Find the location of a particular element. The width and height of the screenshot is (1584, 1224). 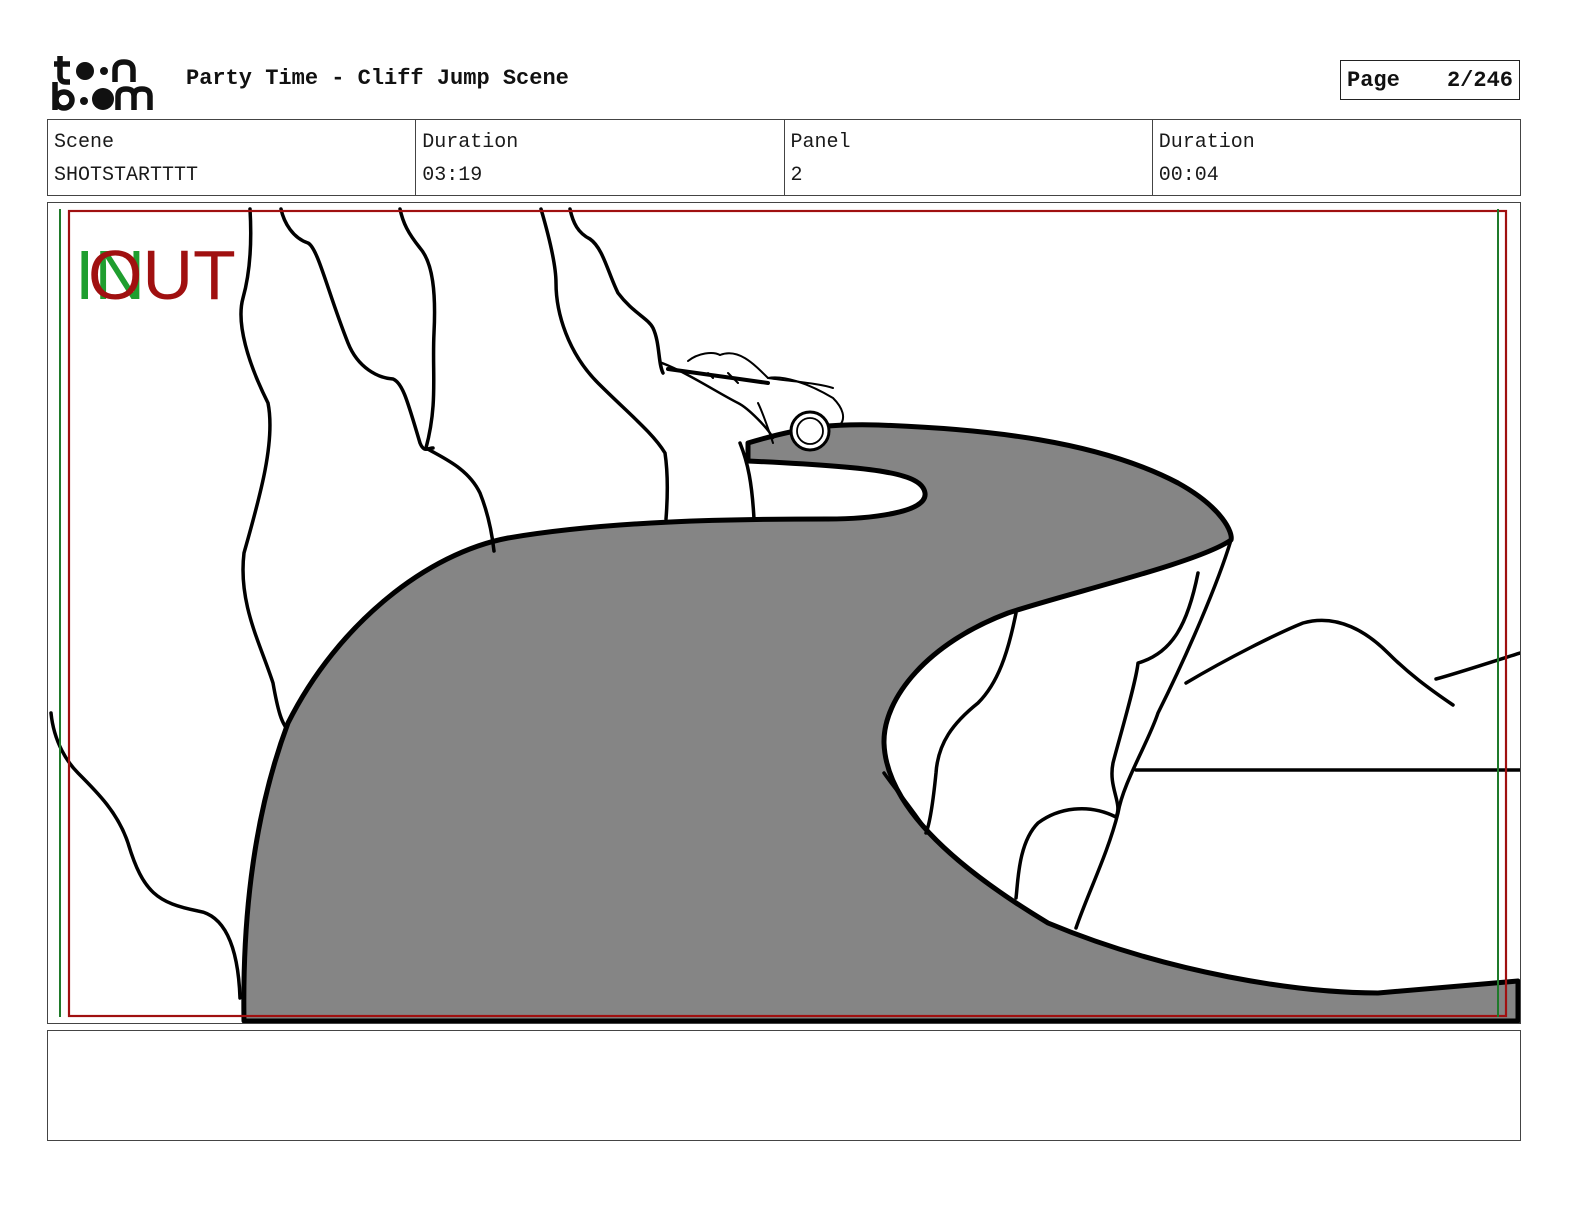

panel-cell: Panel 2 is located at coordinates (969, 157).